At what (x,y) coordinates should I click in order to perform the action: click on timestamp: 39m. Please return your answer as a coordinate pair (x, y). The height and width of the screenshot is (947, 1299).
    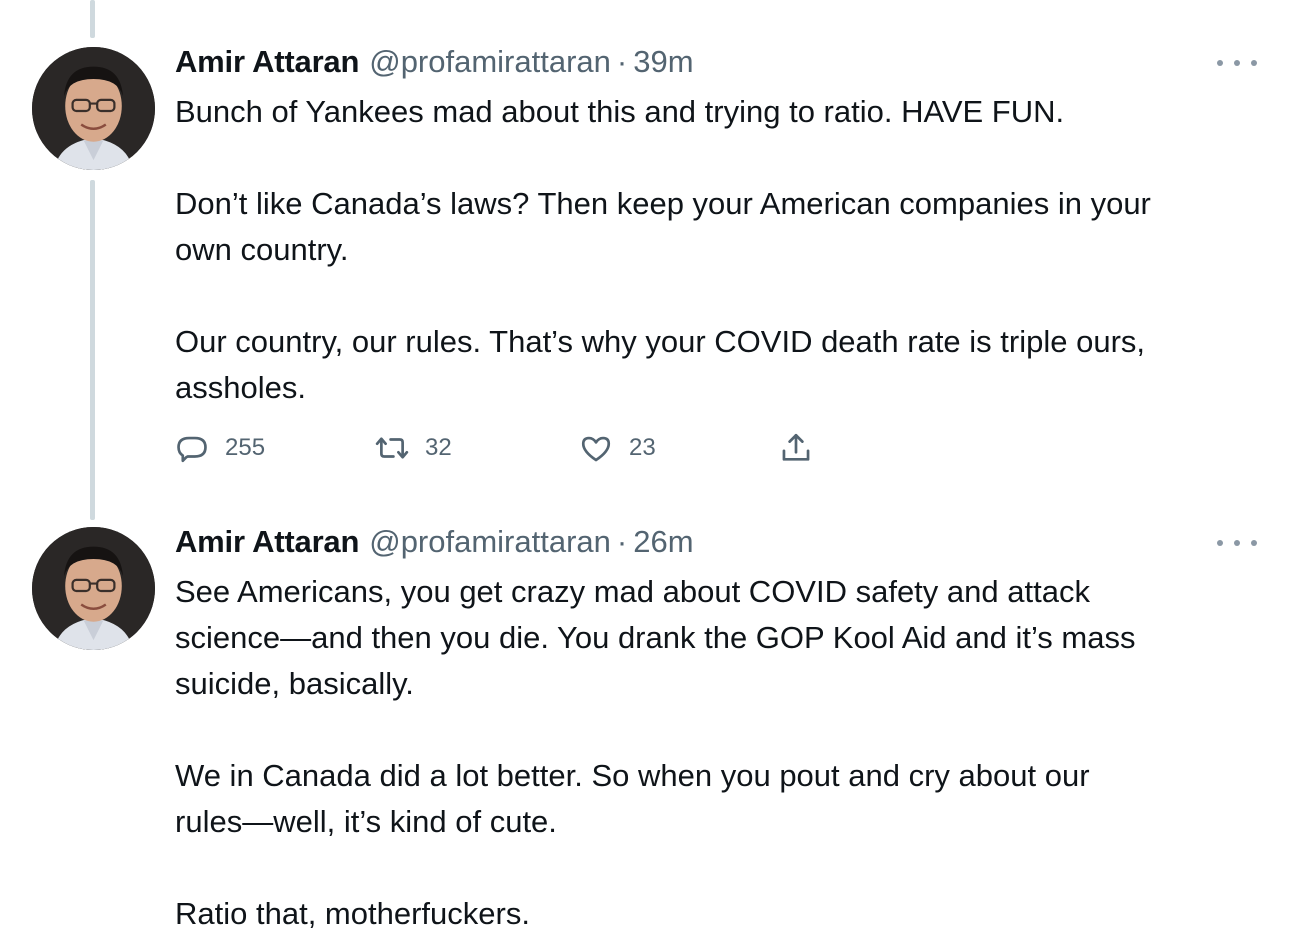
    Looking at the image, I should click on (663, 62).